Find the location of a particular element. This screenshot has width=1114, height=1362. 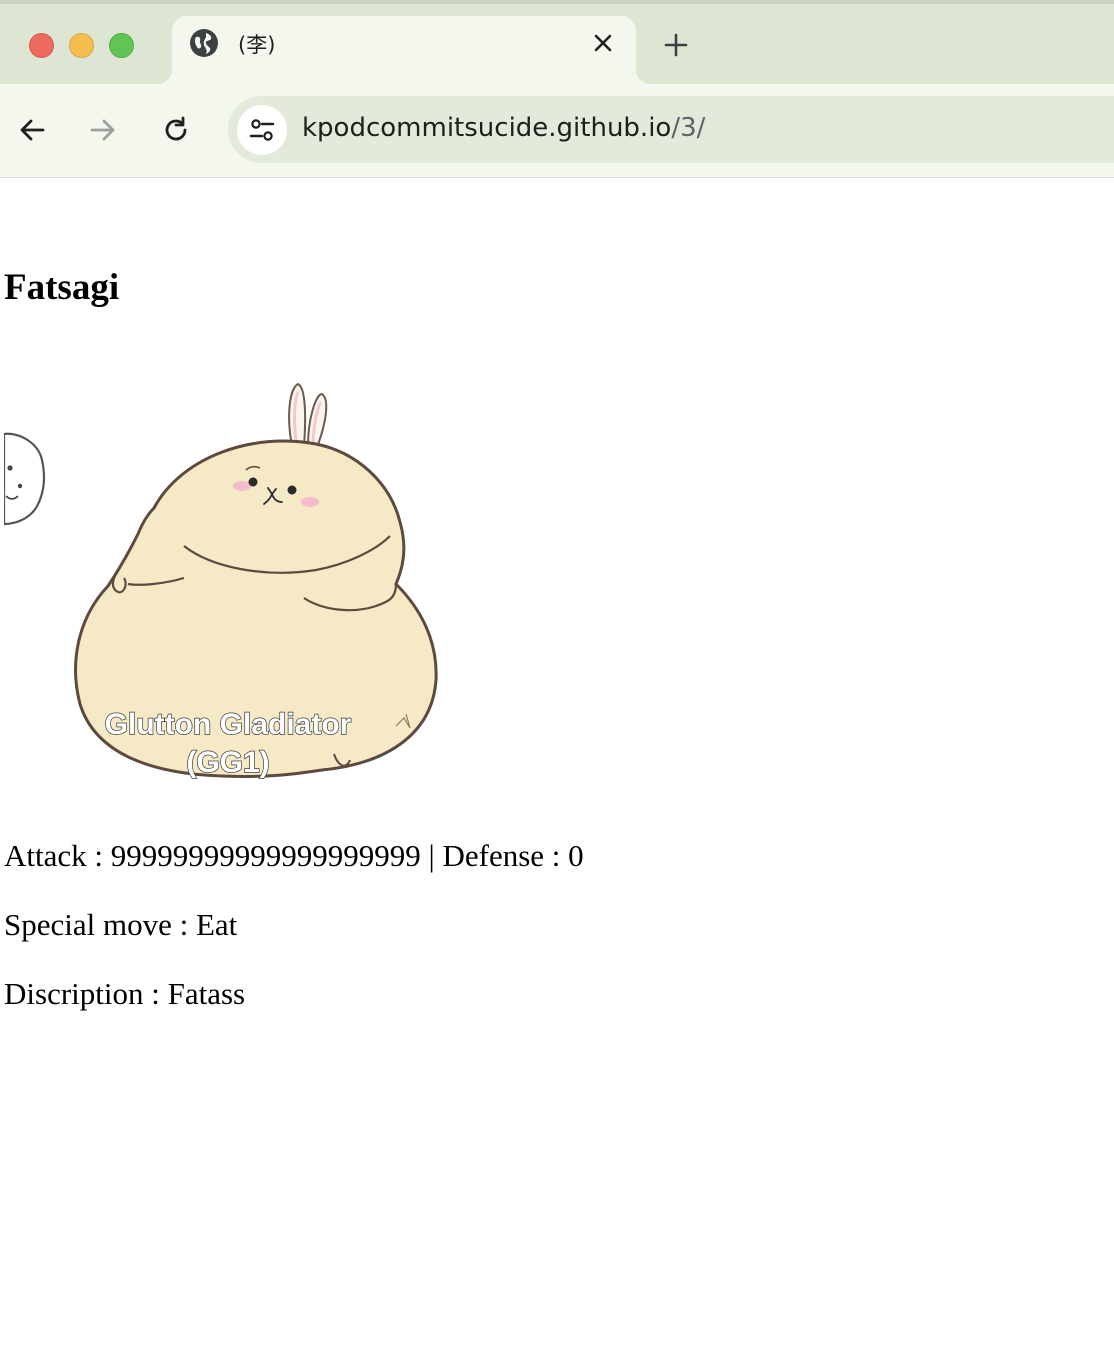

back-arrow-icon is located at coordinates (32, 130).